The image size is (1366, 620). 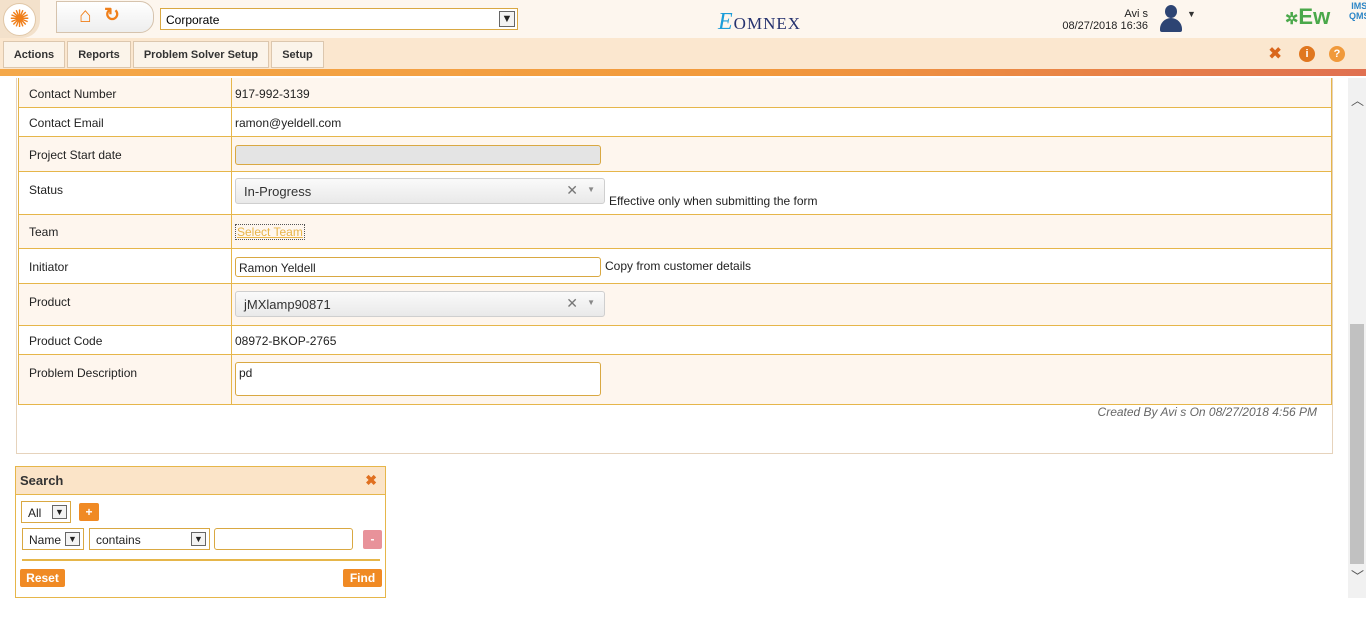 What do you see at coordinates (46, 512) in the screenshot?
I see `match-select: All ▼` at bounding box center [46, 512].